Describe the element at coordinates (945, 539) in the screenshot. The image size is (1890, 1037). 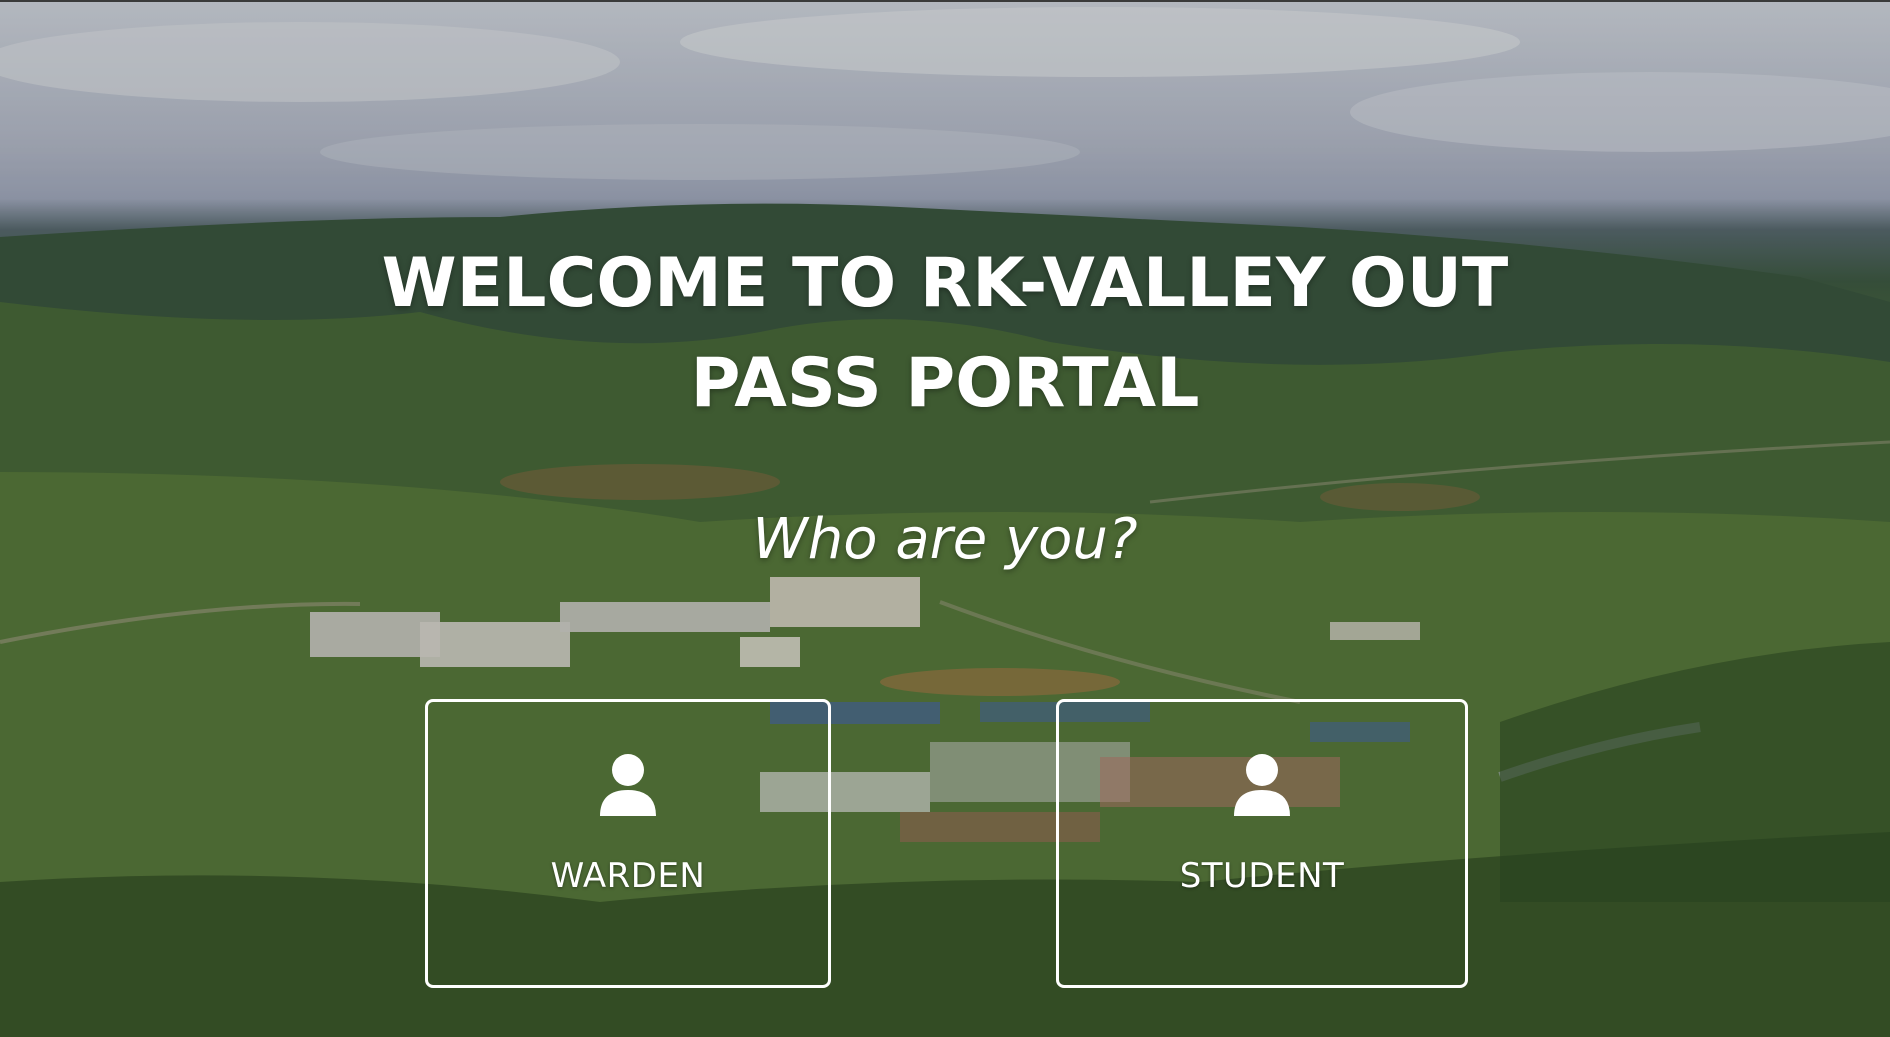
I see `role-prompt: Who are you?` at that location.